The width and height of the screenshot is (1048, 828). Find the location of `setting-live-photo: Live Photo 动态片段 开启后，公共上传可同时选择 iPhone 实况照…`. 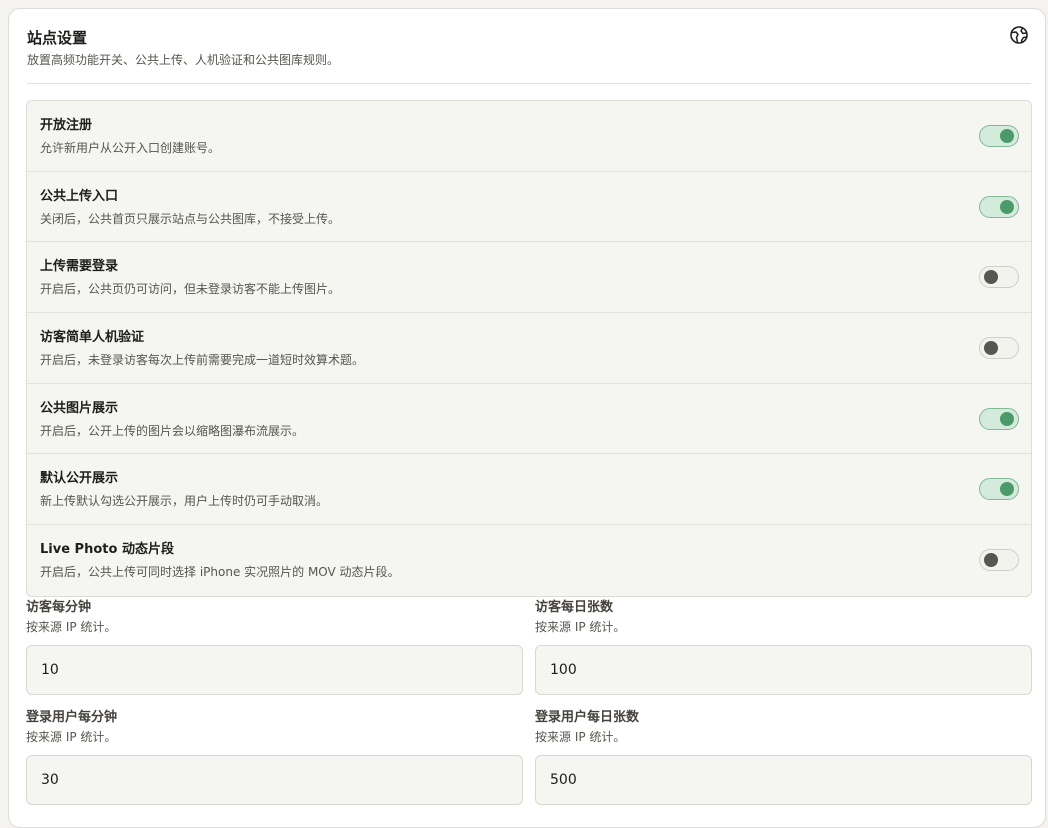

setting-live-photo: Live Photo 动态片段 开启后，公共上传可同时选择 iPhone 实况照… is located at coordinates (529, 560).